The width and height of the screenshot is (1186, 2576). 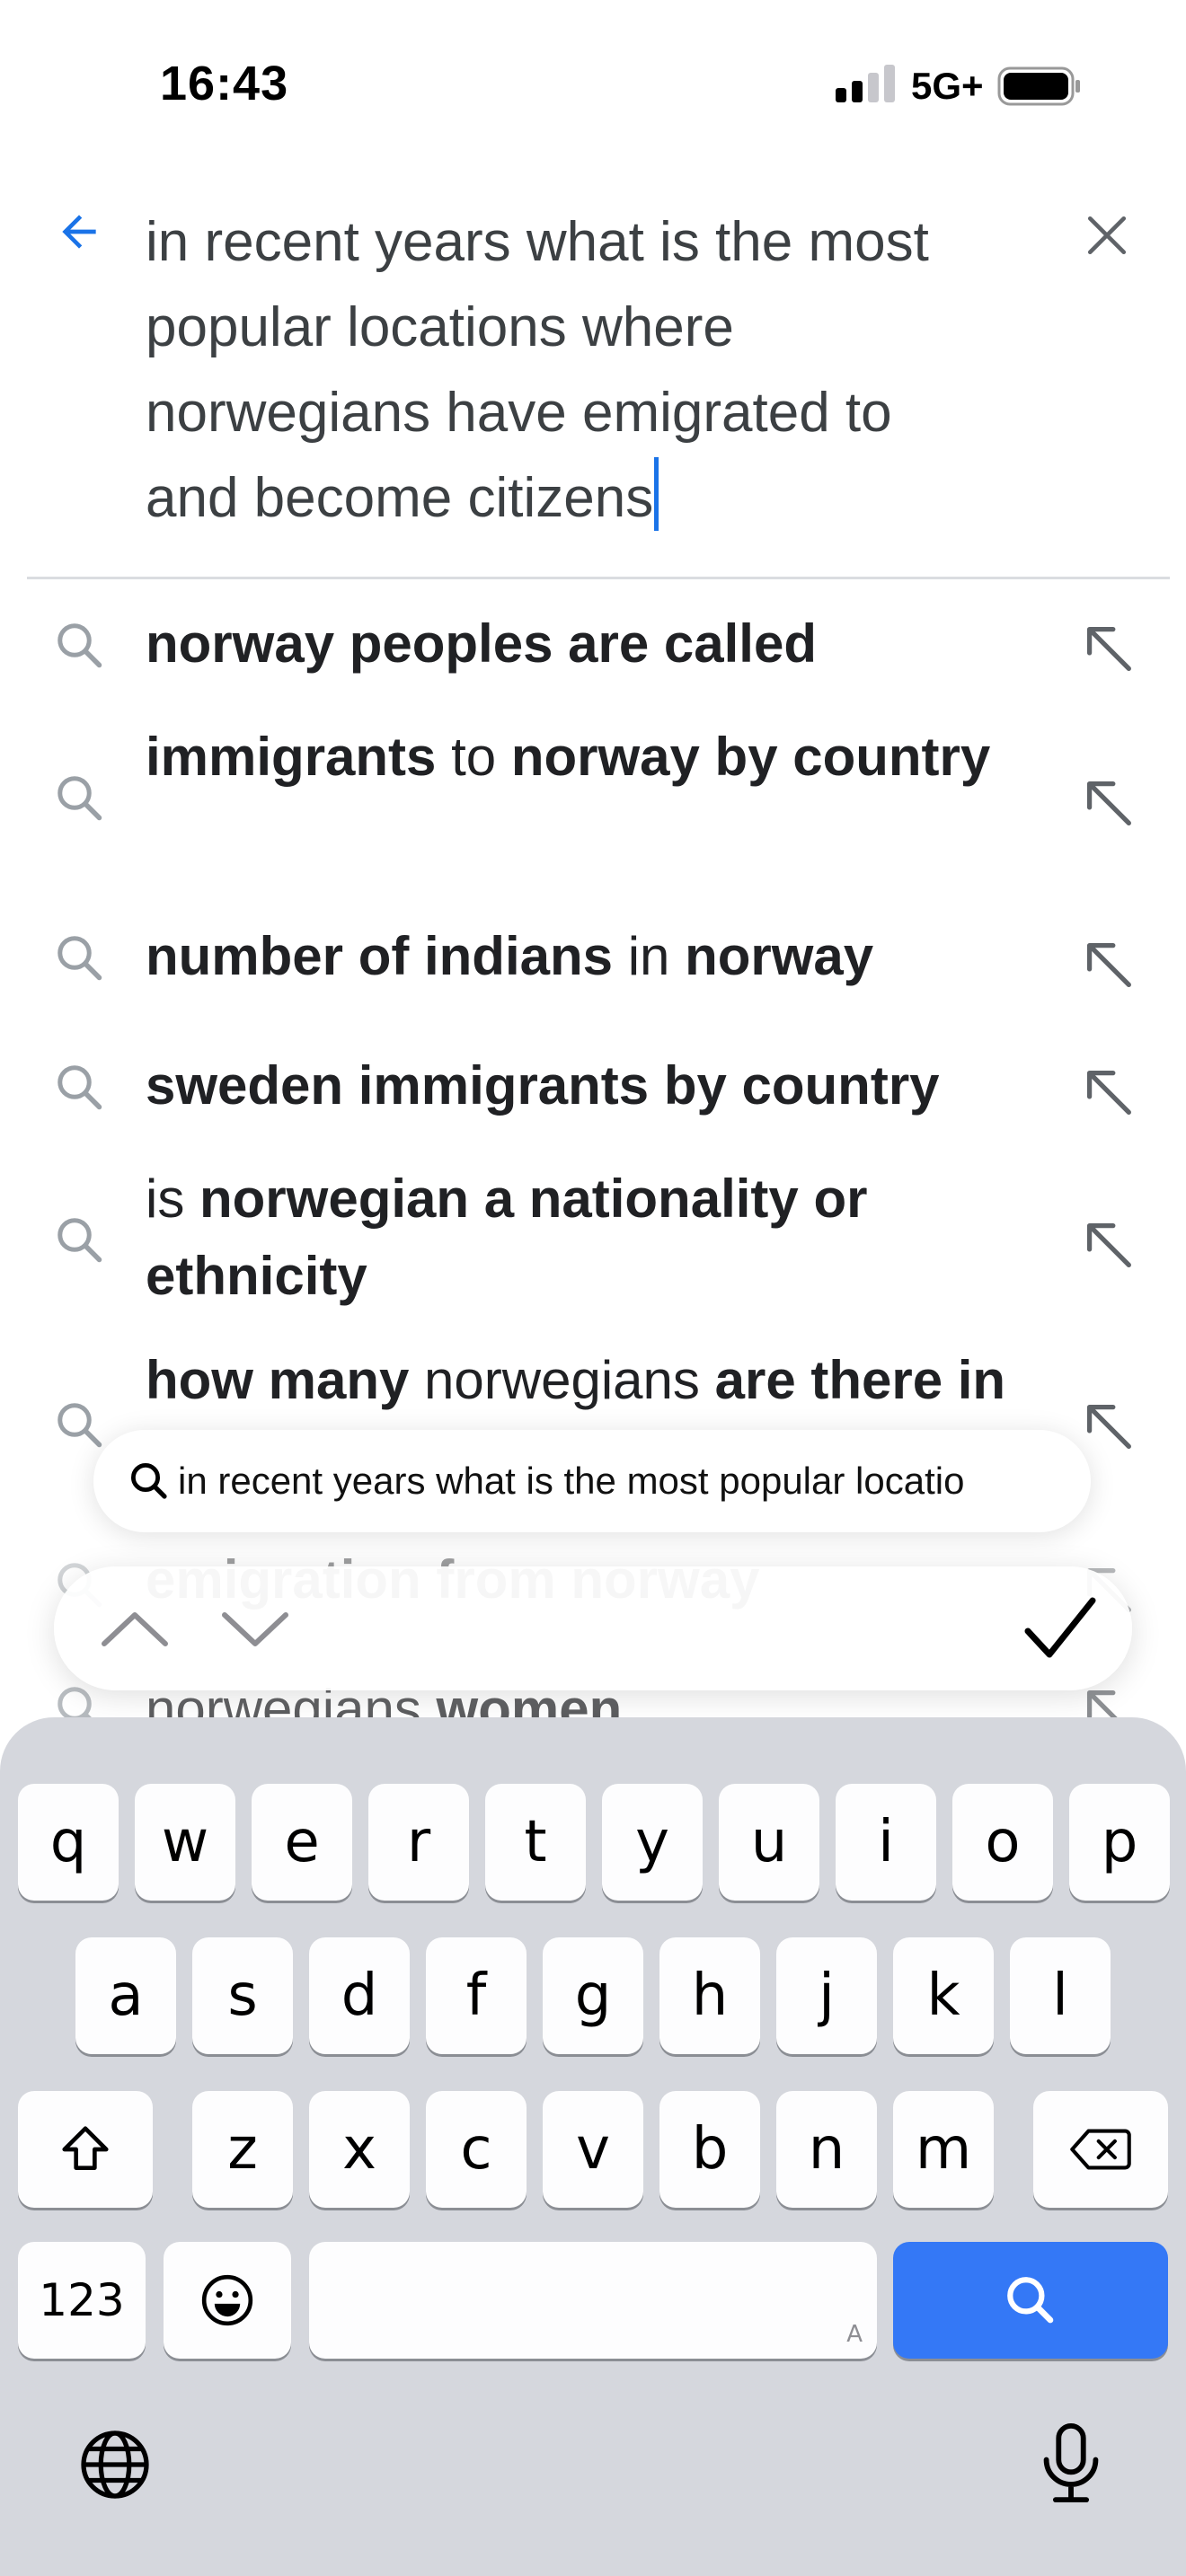 I want to click on suggestion-item: norway peoples are called, so click(x=593, y=645).